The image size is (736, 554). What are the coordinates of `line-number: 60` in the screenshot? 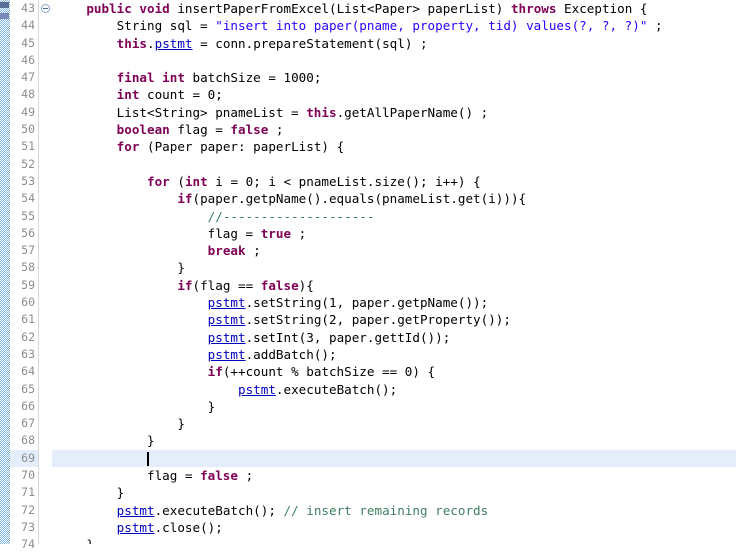 It's located at (28, 302).